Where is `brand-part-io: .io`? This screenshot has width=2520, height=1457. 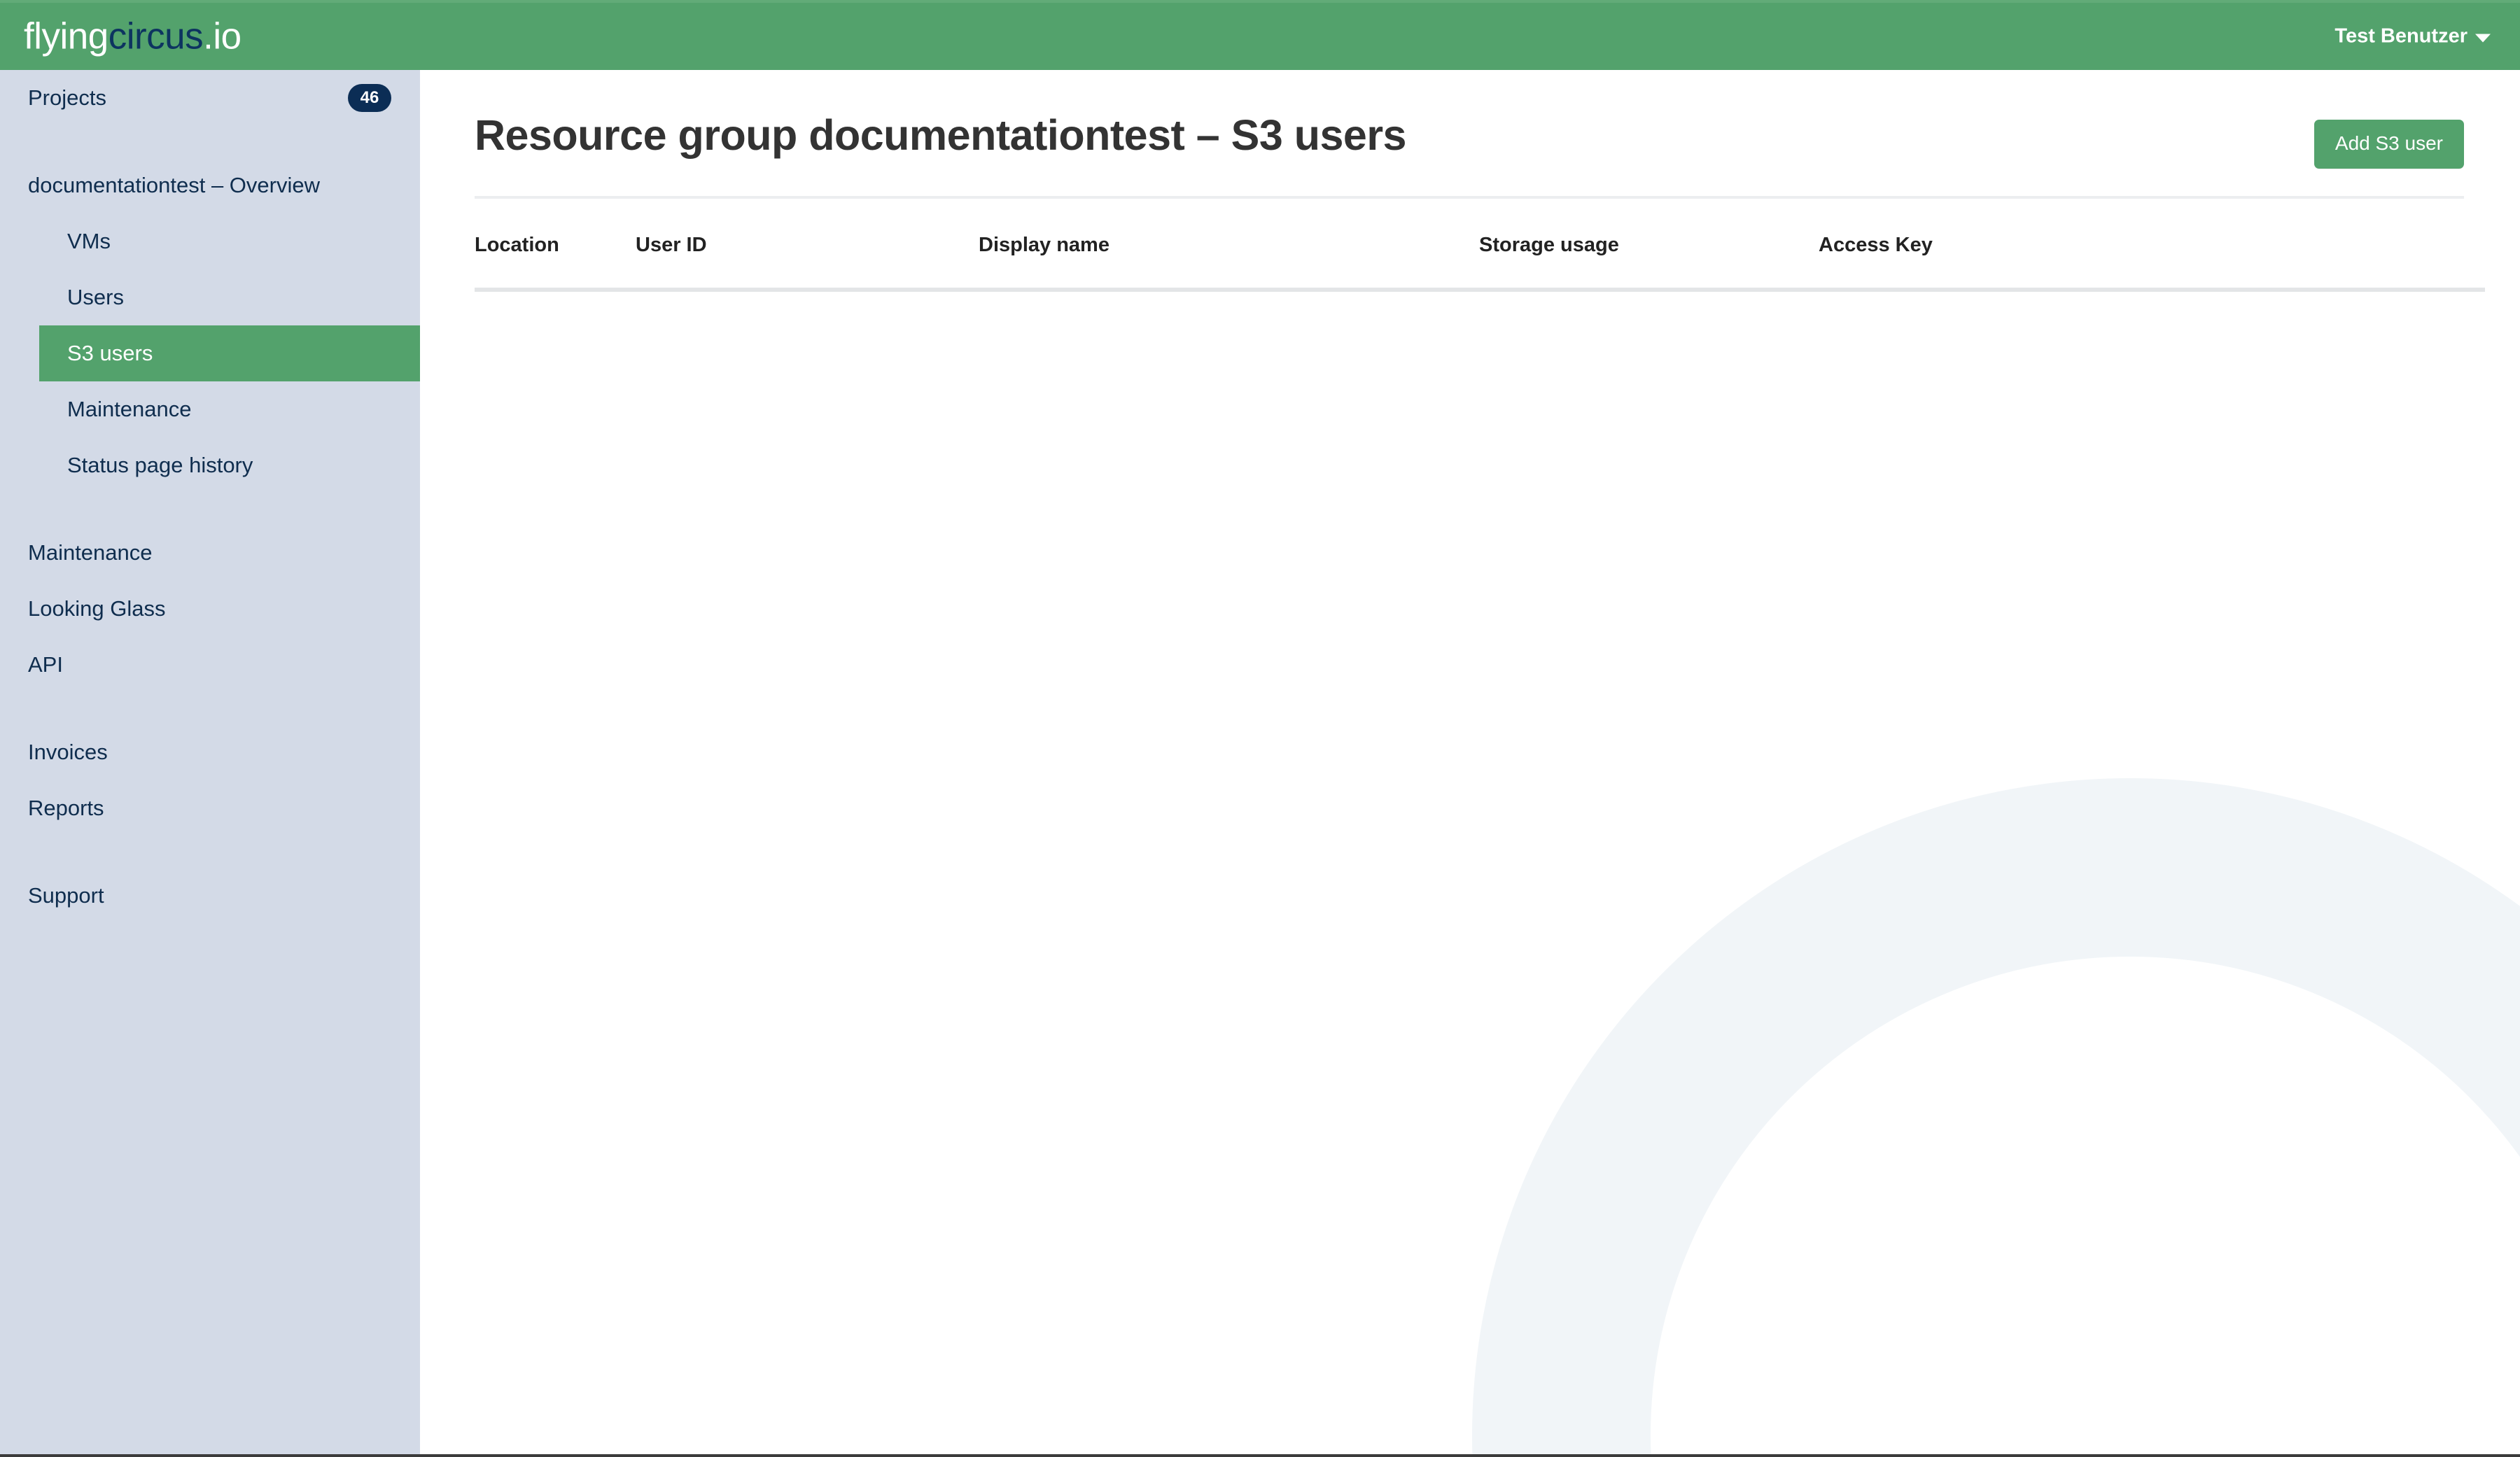
brand-part-io: .io is located at coordinates (222, 36).